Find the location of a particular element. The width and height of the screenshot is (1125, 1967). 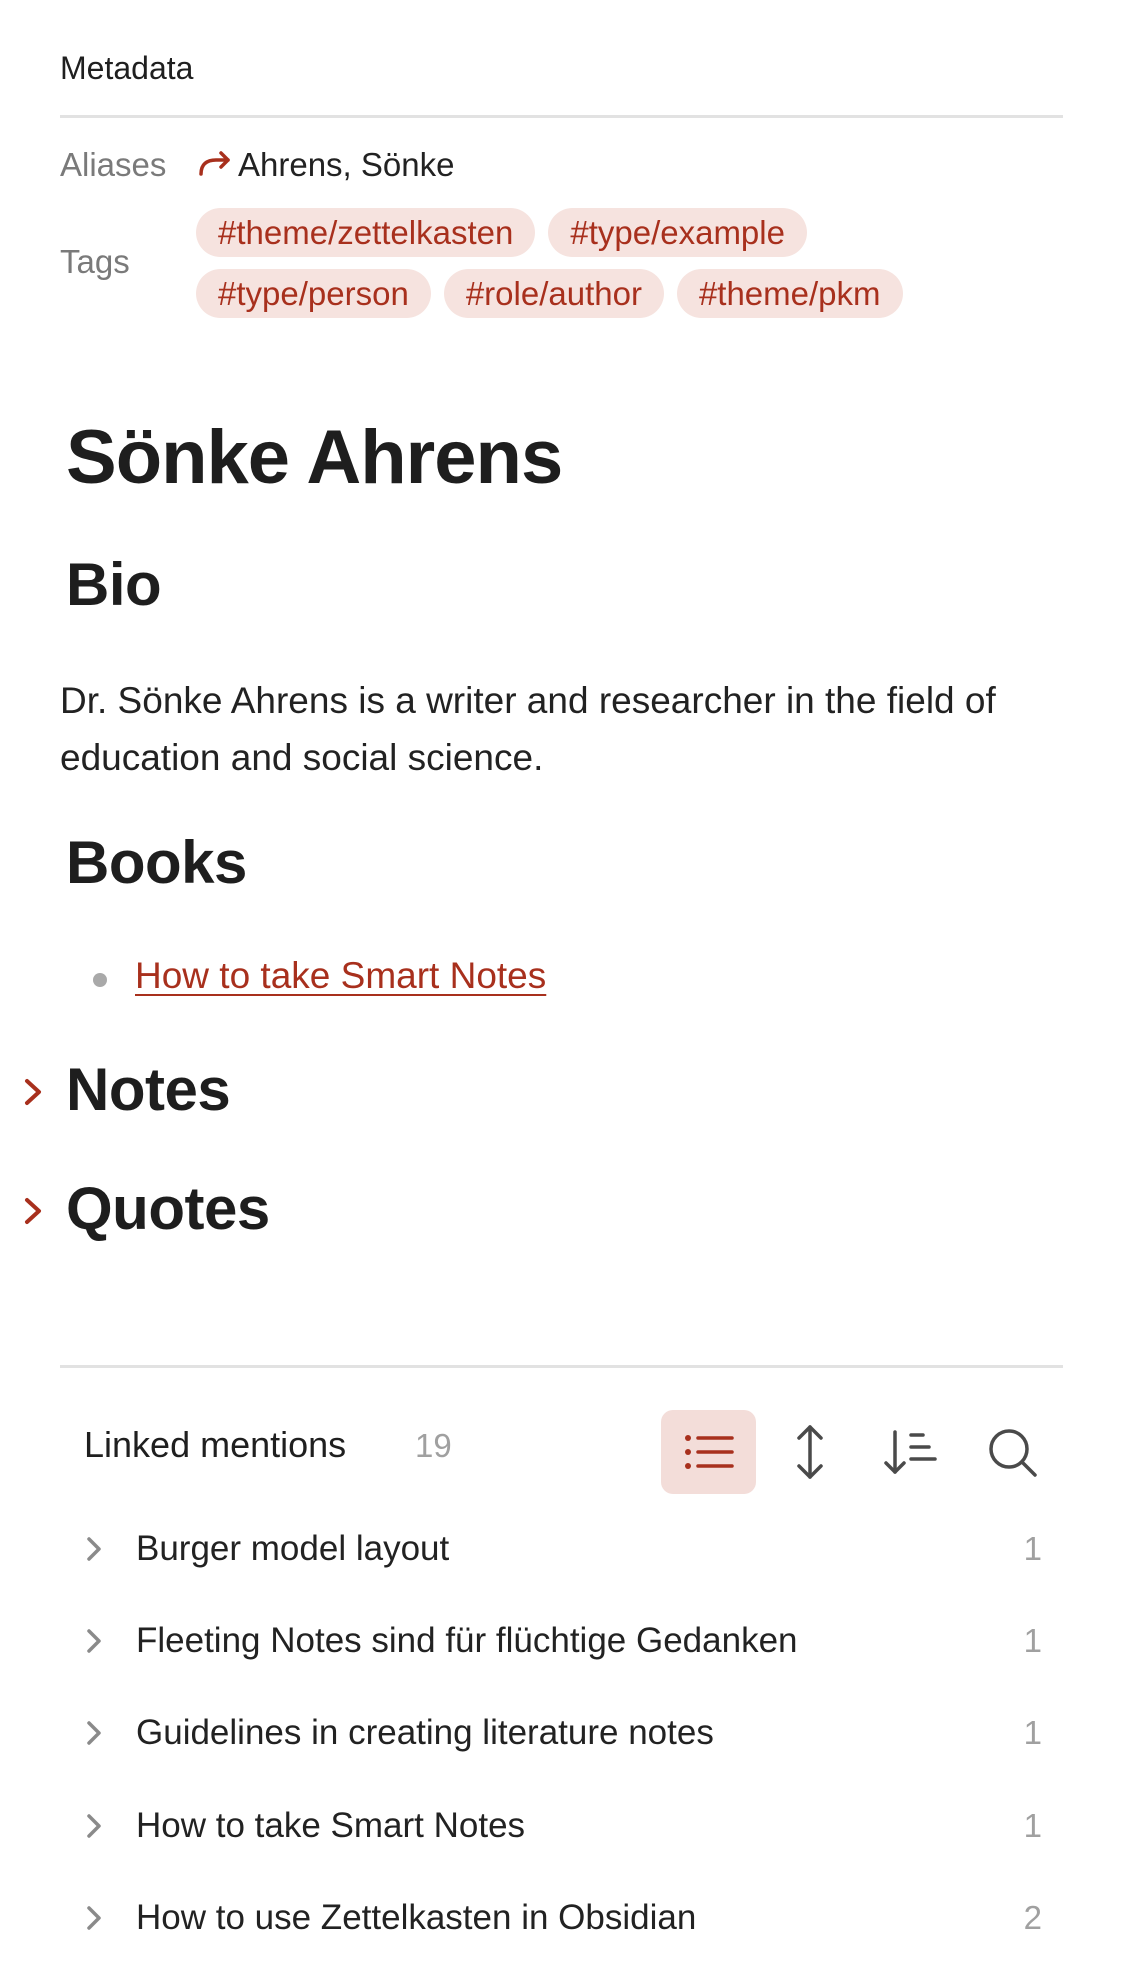

tag-pill: #theme/zettelkasten is located at coordinates (366, 232).